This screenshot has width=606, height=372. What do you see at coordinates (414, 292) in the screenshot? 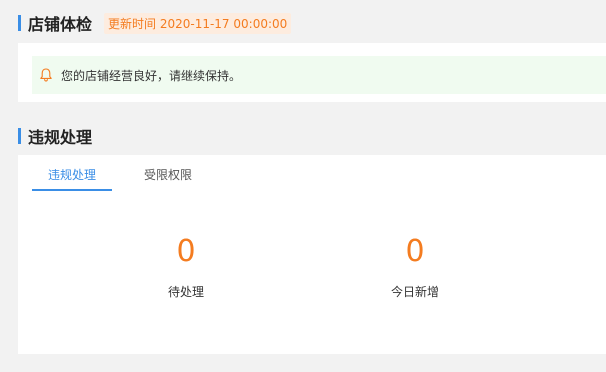
I see `new-today-label: 今日新增` at bounding box center [414, 292].